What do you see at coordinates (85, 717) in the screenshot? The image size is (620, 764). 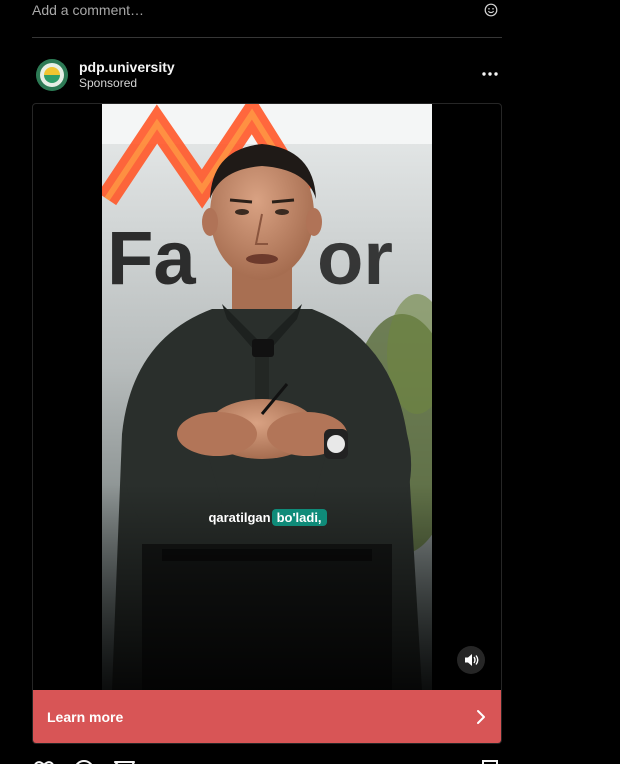 I see `learn-more-label: Learn more` at bounding box center [85, 717].